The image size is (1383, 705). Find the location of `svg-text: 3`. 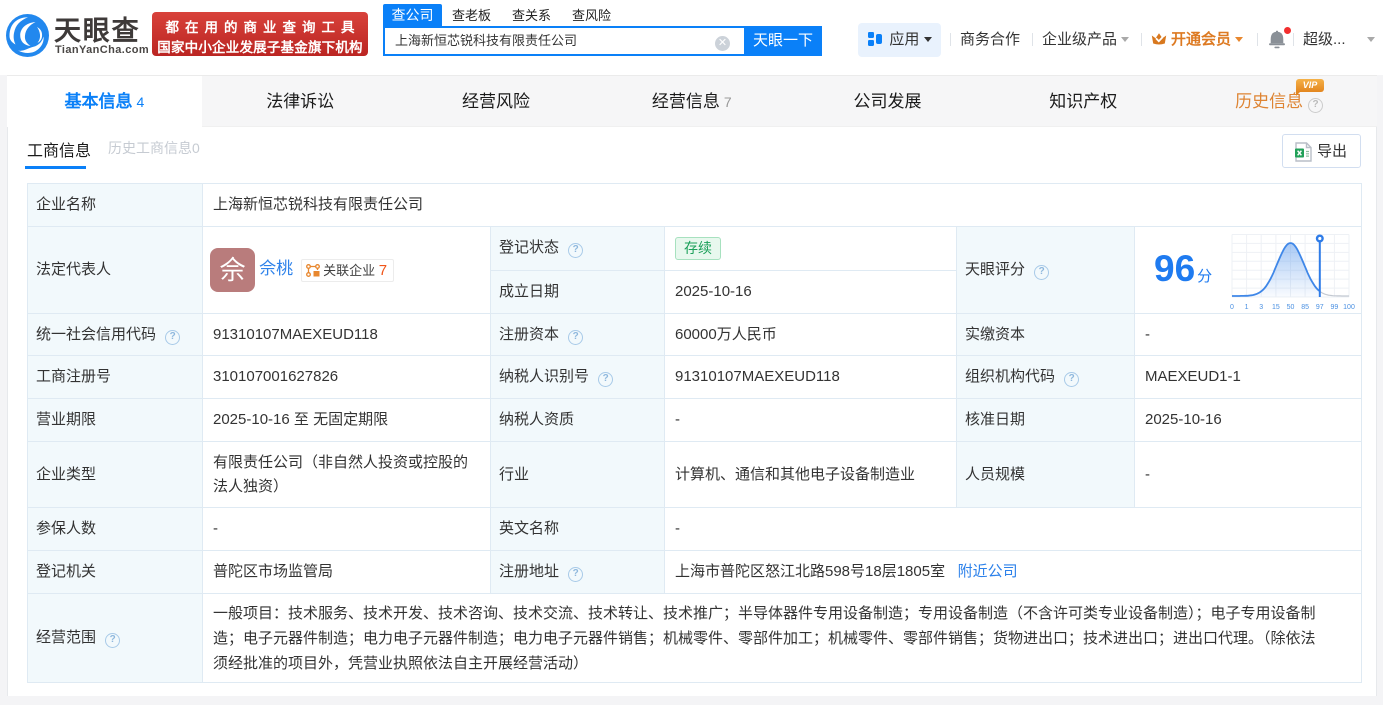

svg-text: 3 is located at coordinates (1261, 307).